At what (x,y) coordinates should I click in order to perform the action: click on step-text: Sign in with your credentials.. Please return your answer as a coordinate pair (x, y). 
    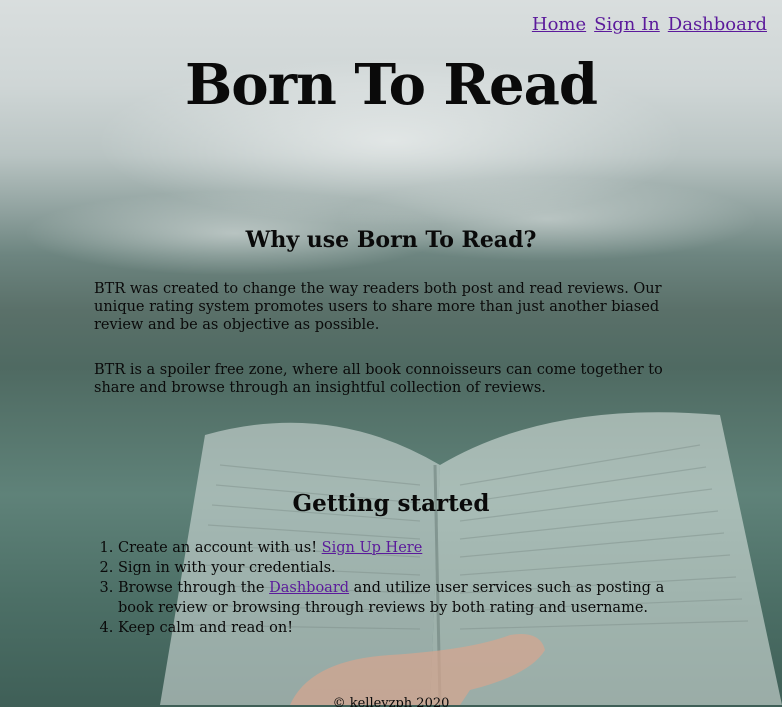
    Looking at the image, I should click on (227, 568).